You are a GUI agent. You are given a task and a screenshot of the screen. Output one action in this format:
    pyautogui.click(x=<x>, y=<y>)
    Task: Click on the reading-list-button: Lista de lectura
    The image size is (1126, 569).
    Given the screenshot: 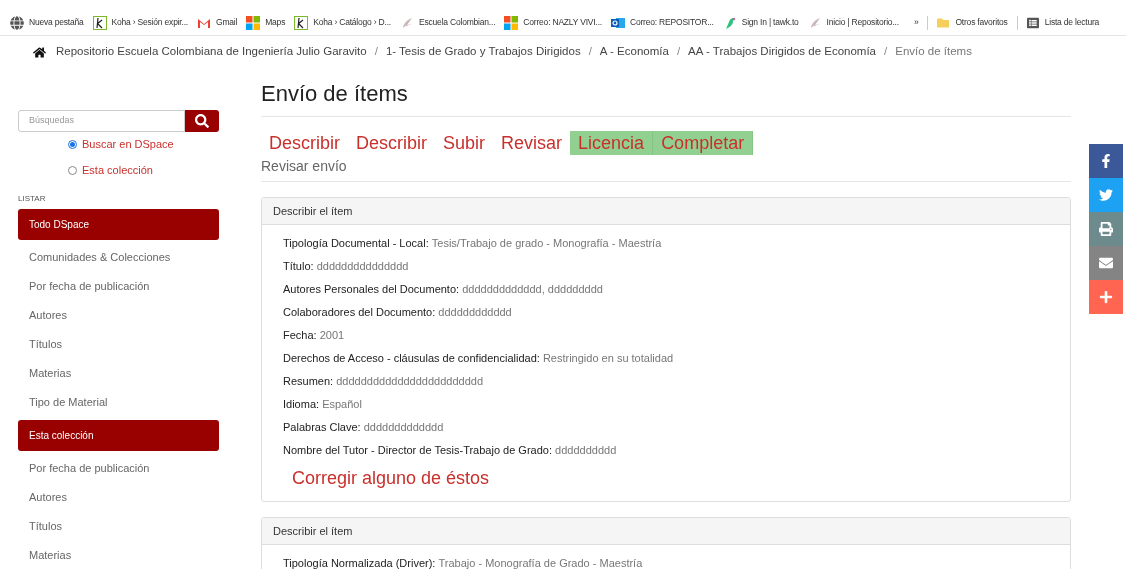 What is the action you would take?
    pyautogui.click(x=1063, y=22)
    